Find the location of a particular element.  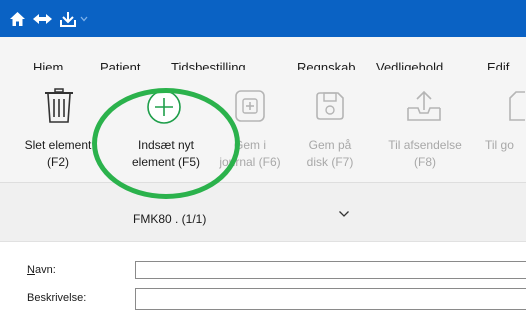

send-outbox-label: Til afsendelse is located at coordinates (425, 145).